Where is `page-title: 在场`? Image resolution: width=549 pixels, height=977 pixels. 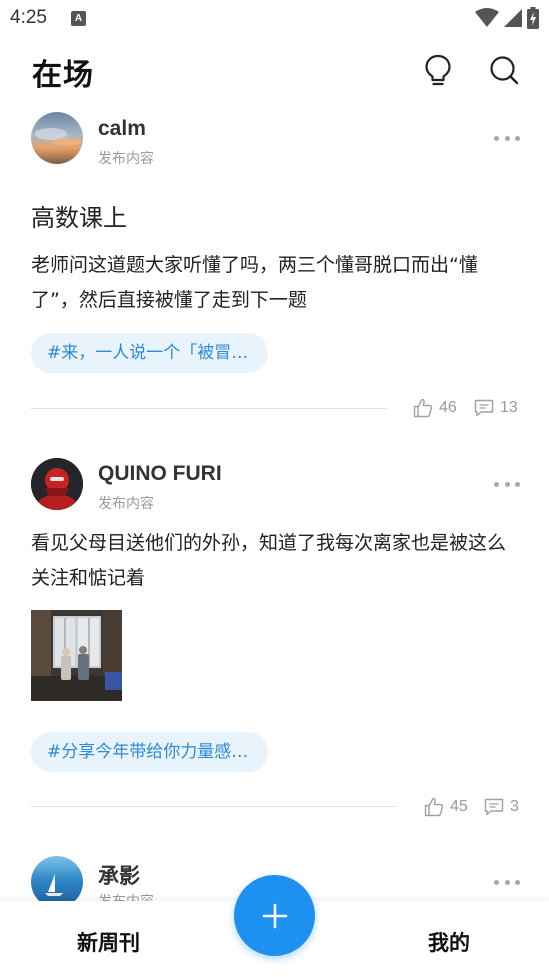 page-title: 在场 is located at coordinates (63, 75).